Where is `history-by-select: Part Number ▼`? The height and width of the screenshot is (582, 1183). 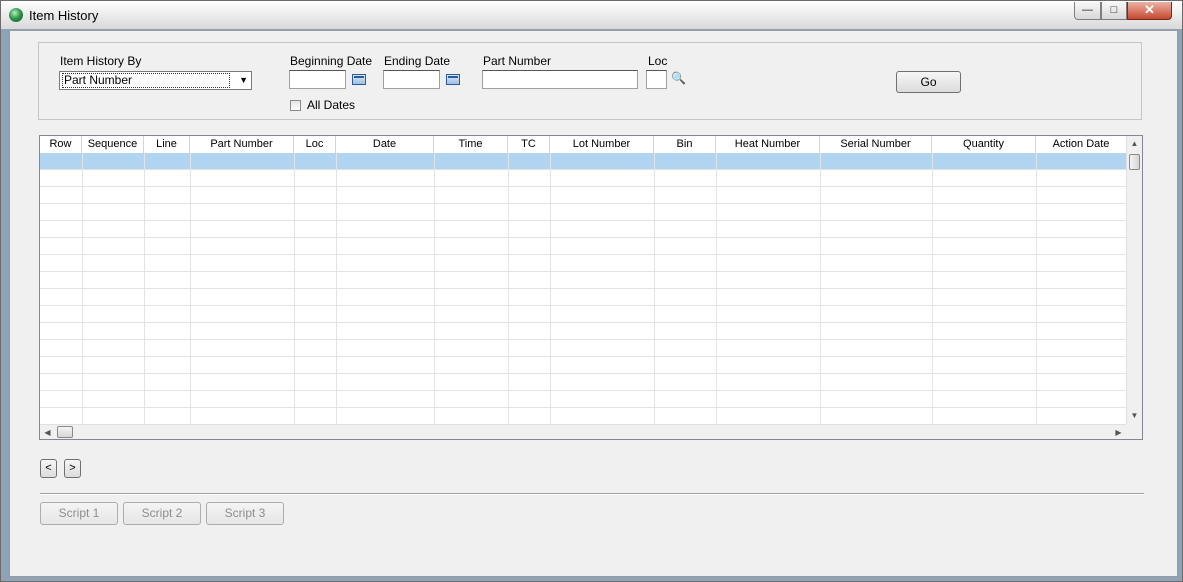
history-by-select: Part Number ▼ is located at coordinates (155, 80).